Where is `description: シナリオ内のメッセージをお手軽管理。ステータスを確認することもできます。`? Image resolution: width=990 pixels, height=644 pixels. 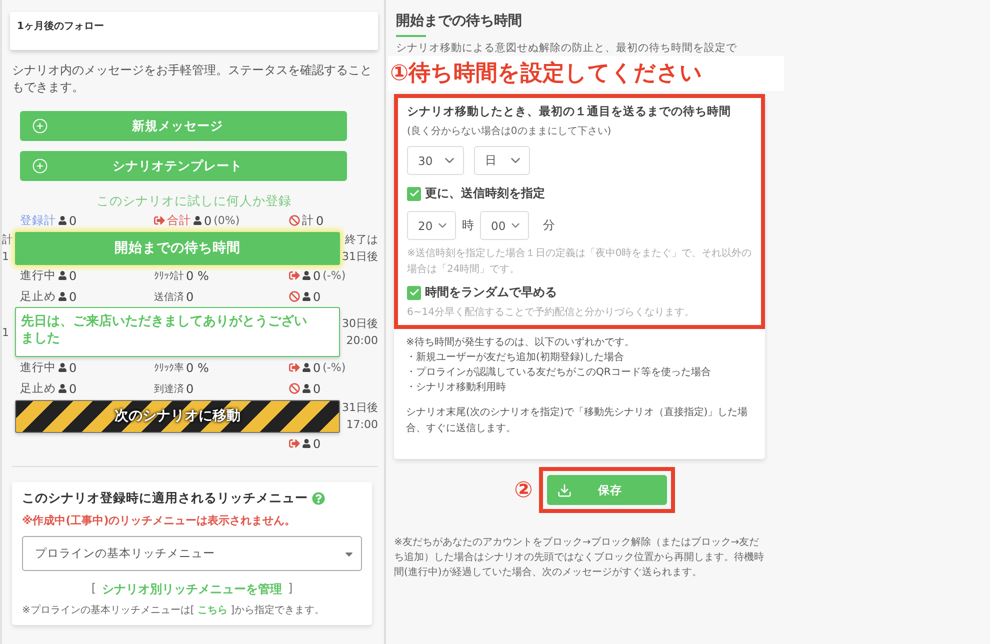
description: シナリオ内のメッセージをお手軽管理。ステータスを確認することもできます。 is located at coordinates (192, 79).